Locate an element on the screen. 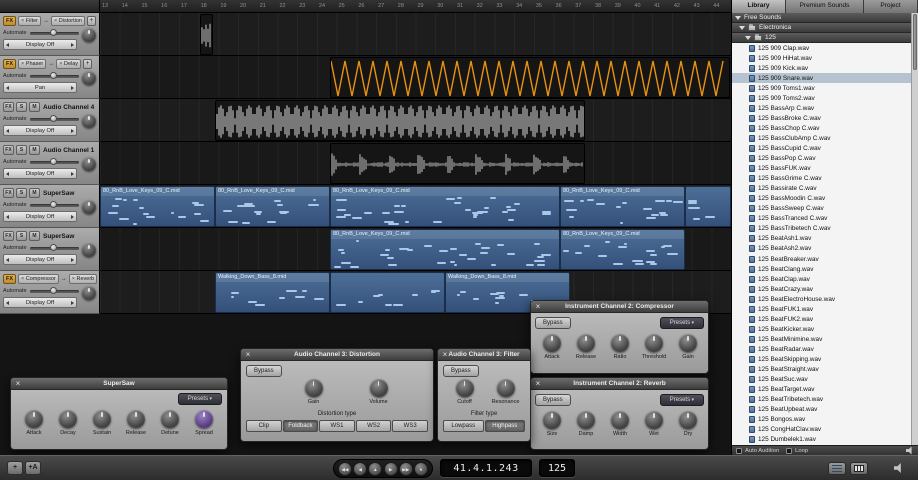  library-file: 125 BeatStraight.wav is located at coordinates (821, 370).